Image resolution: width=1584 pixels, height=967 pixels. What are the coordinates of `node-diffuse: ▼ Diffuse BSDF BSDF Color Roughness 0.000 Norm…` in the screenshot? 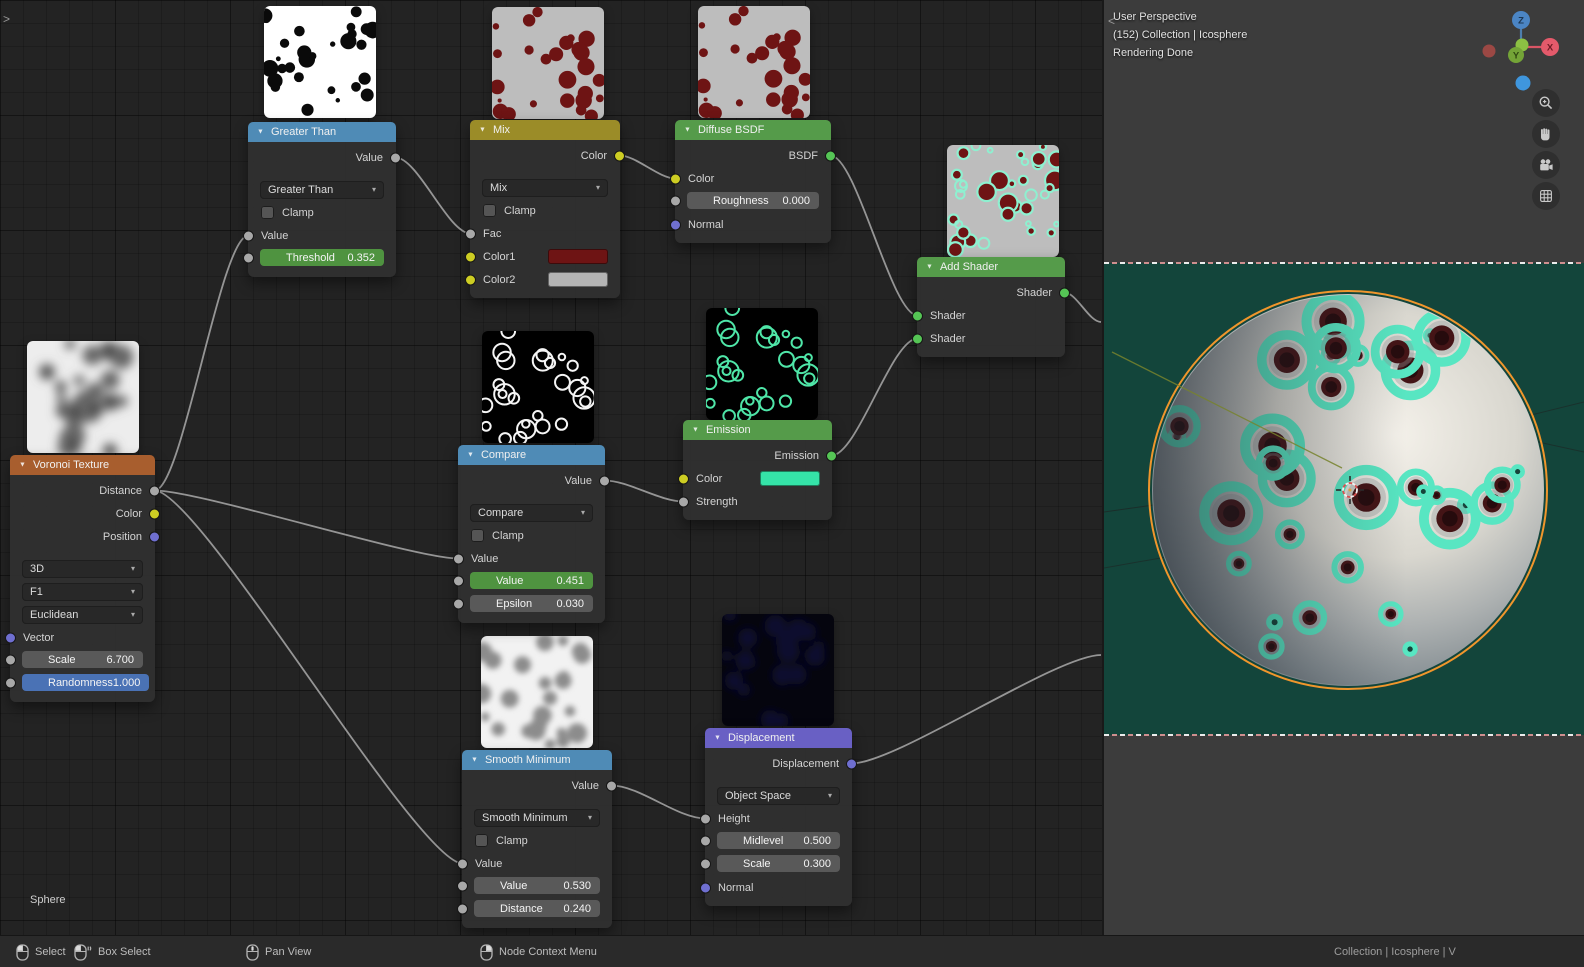 It's located at (753, 181).